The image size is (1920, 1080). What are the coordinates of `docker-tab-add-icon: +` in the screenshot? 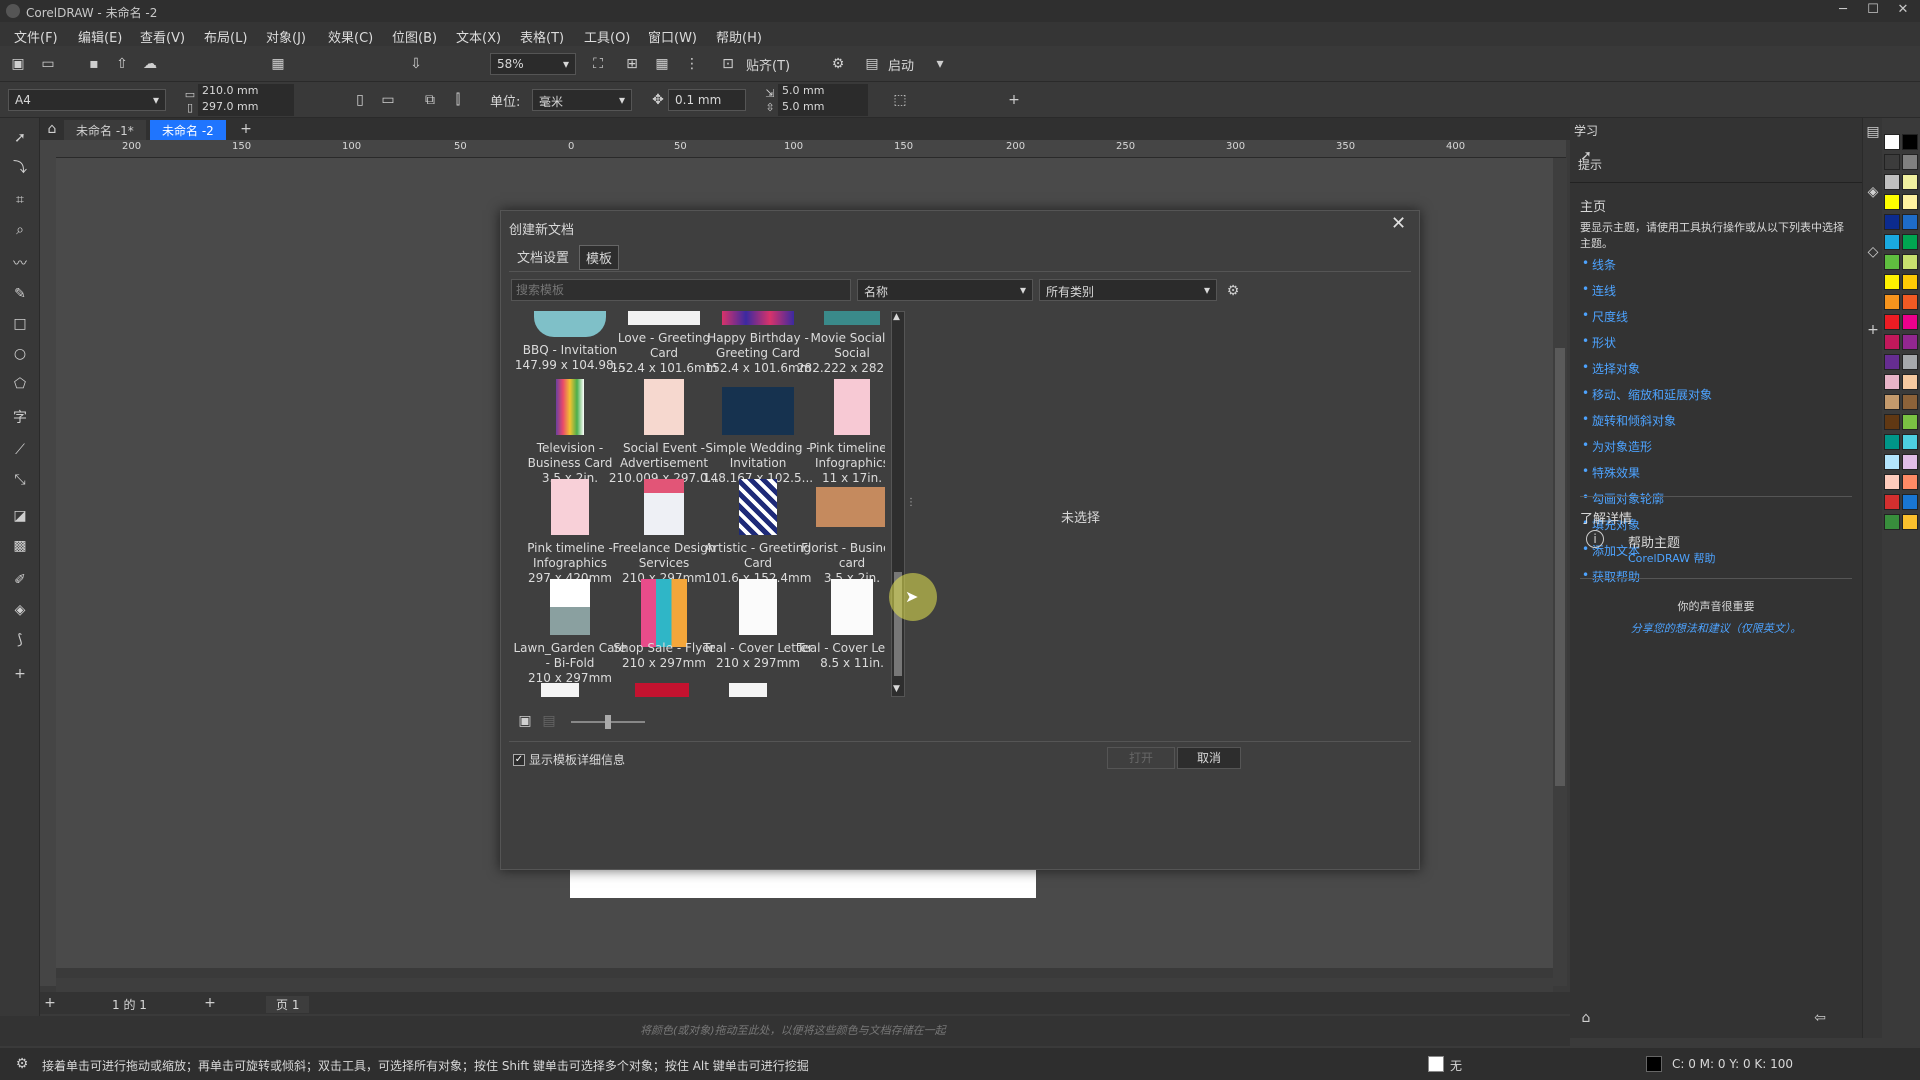 It's located at (1873, 330).